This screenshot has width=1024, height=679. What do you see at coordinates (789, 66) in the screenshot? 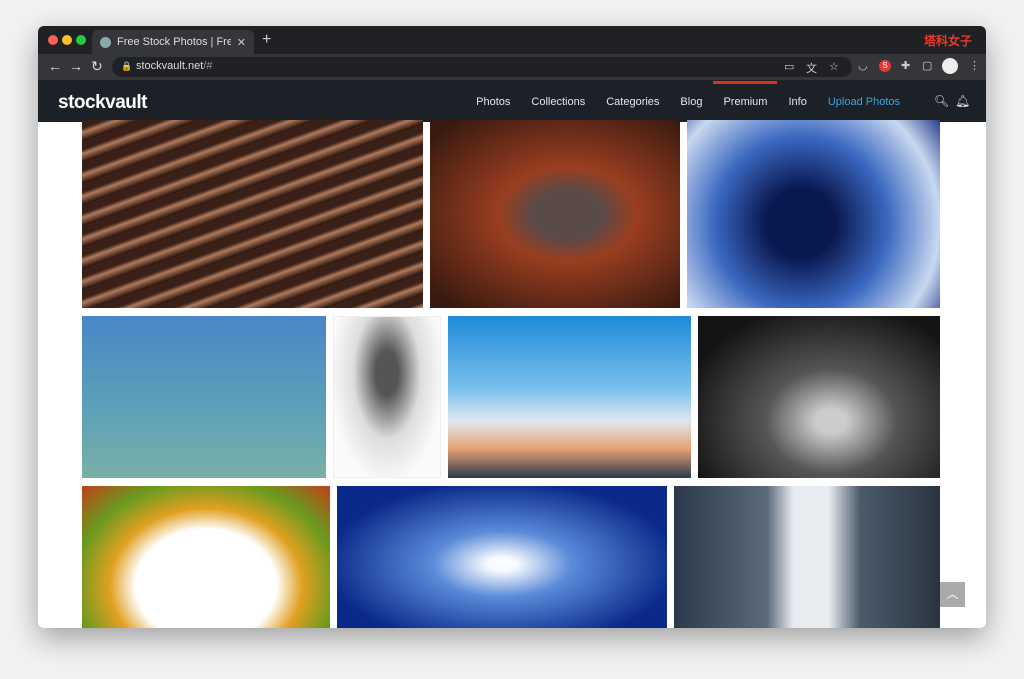
I see `cast-page-icon: ▭` at bounding box center [789, 66].